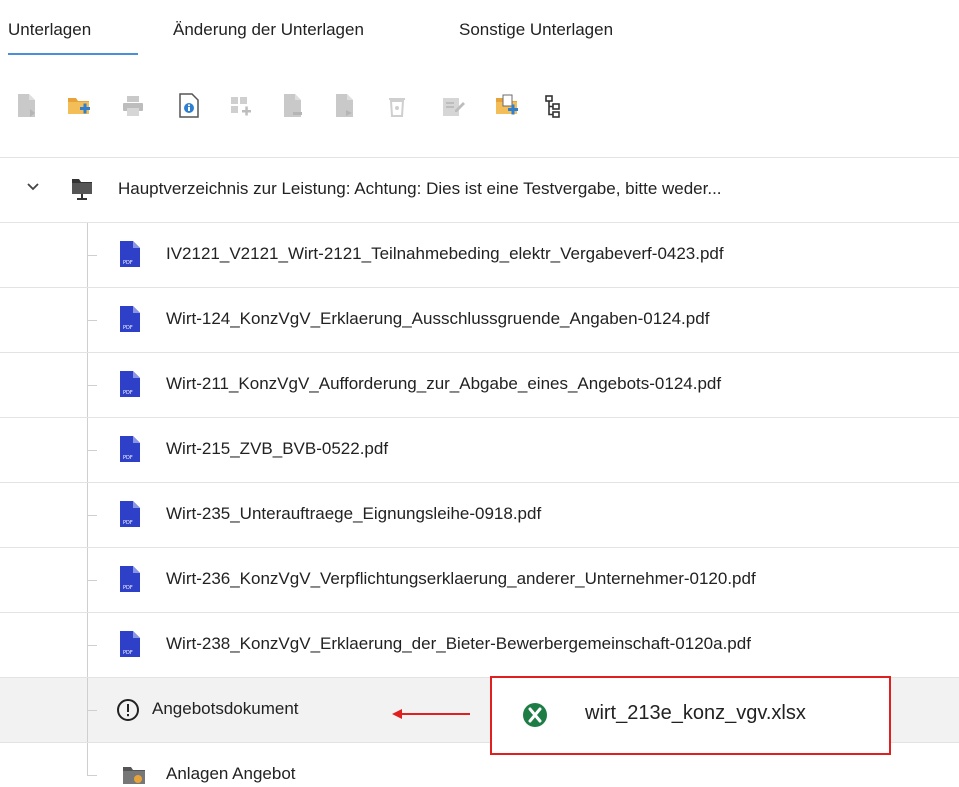  Describe the element at coordinates (73, 54) in the screenshot. I see `active-tab-indicator` at that location.